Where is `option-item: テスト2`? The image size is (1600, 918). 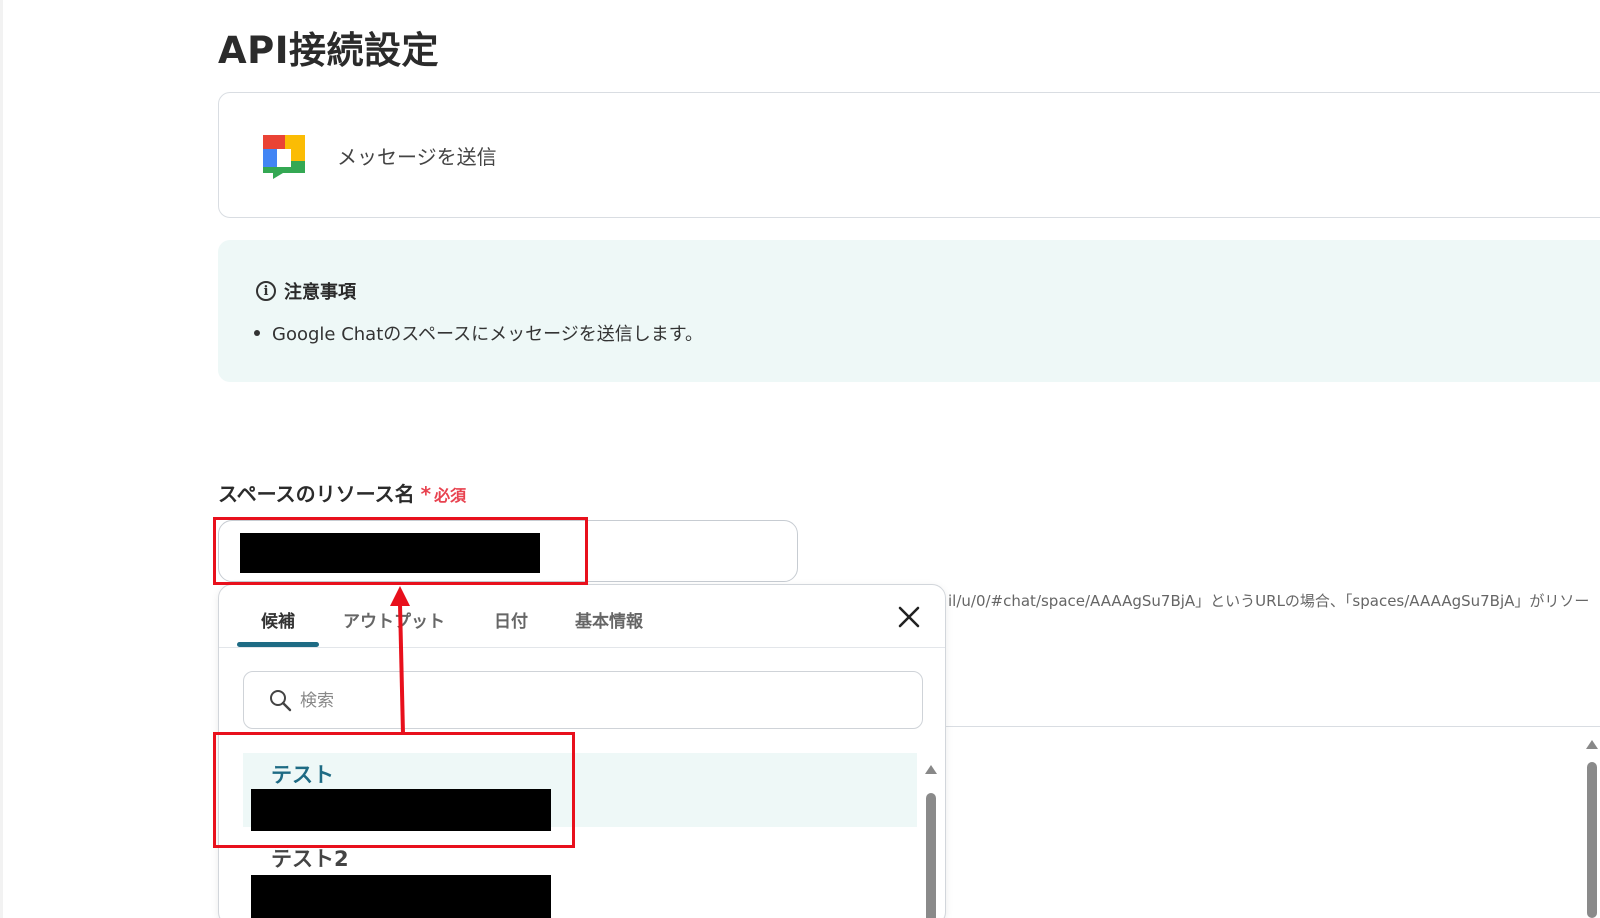 option-item: テスト2 is located at coordinates (580, 877).